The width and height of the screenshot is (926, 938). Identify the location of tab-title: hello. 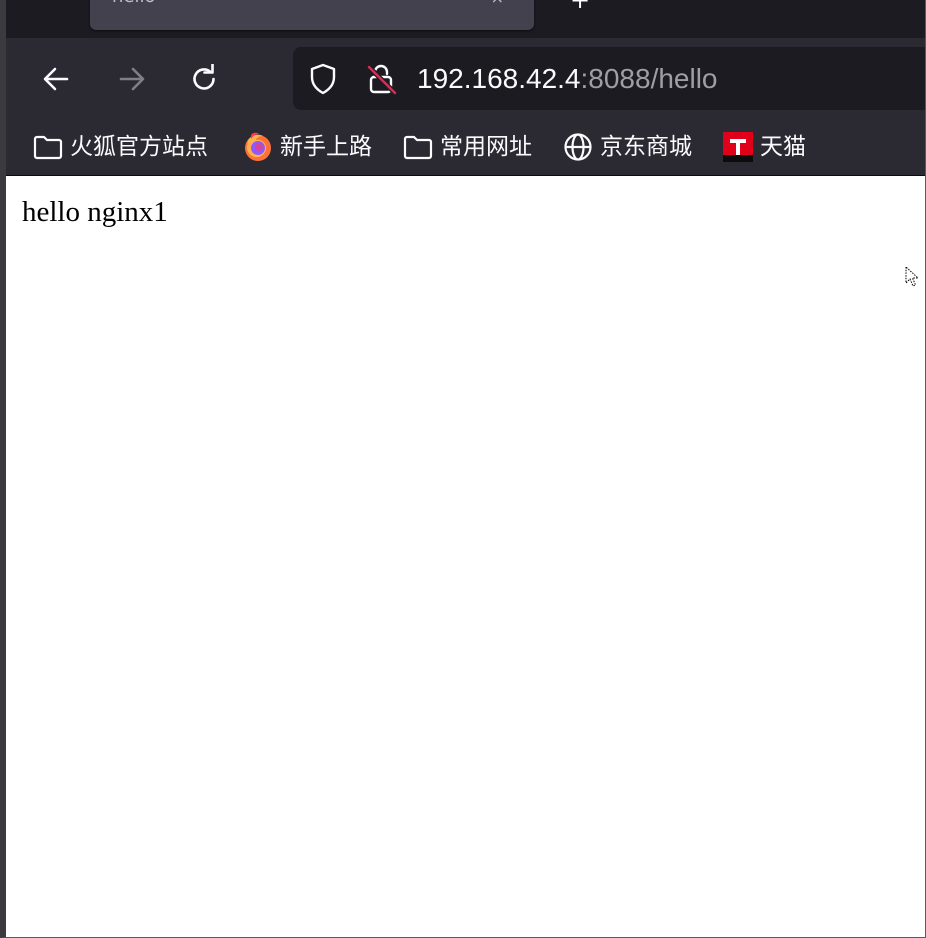
(134, 3).